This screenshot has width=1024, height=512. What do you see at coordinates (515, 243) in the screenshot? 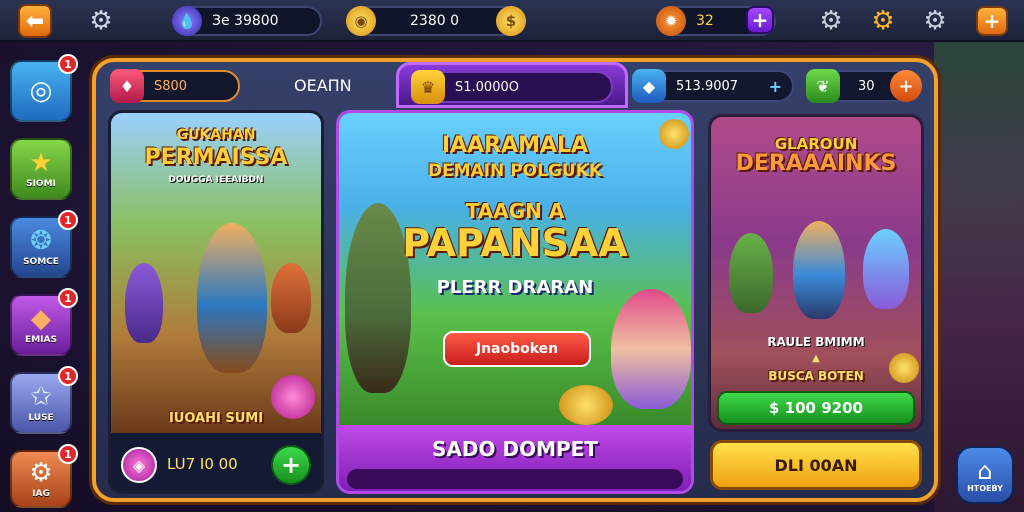
I see `featured-title: PAPANSAA` at bounding box center [515, 243].